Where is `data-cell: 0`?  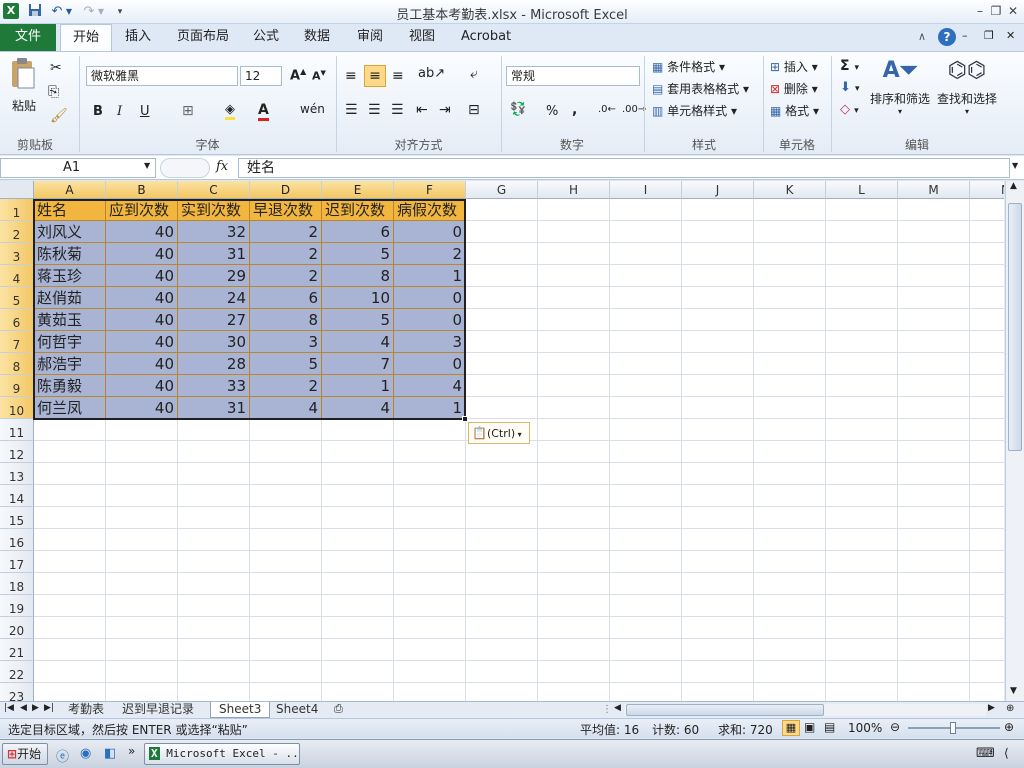 data-cell: 0 is located at coordinates (430, 232).